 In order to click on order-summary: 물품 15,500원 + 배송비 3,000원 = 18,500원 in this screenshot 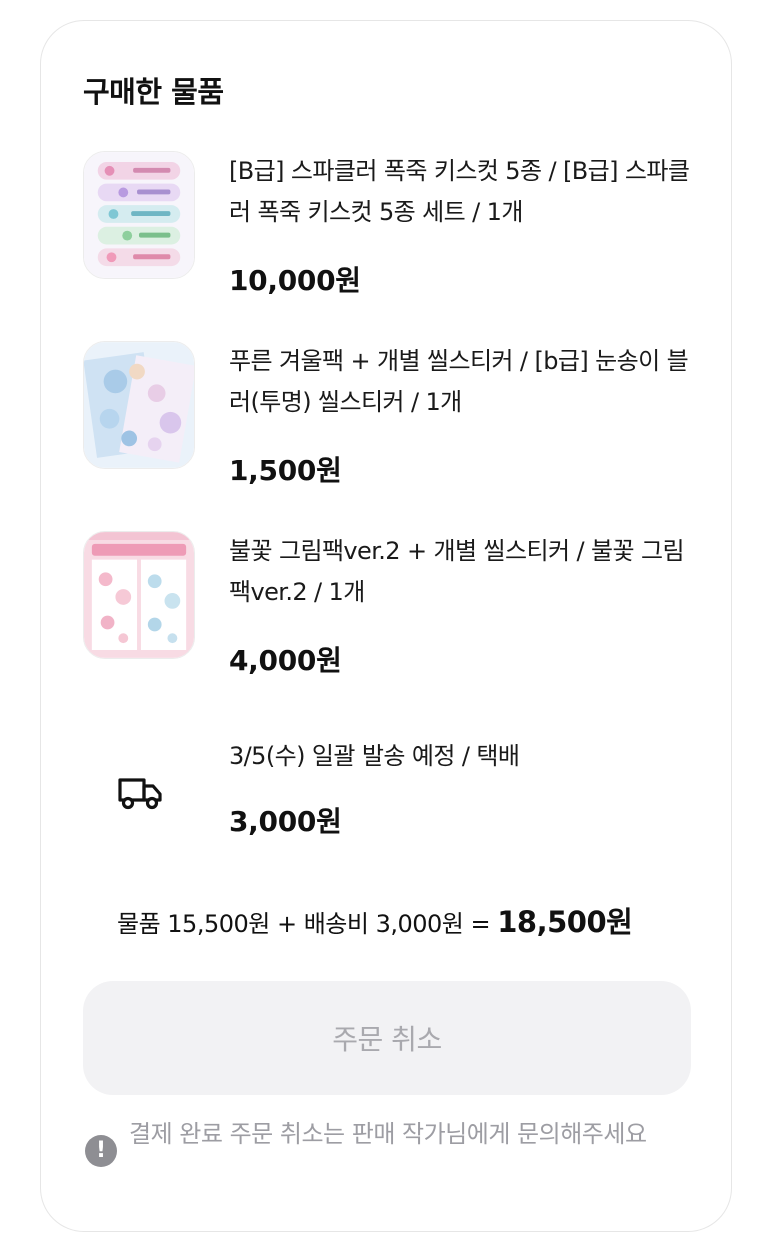, I will do `click(375, 920)`.